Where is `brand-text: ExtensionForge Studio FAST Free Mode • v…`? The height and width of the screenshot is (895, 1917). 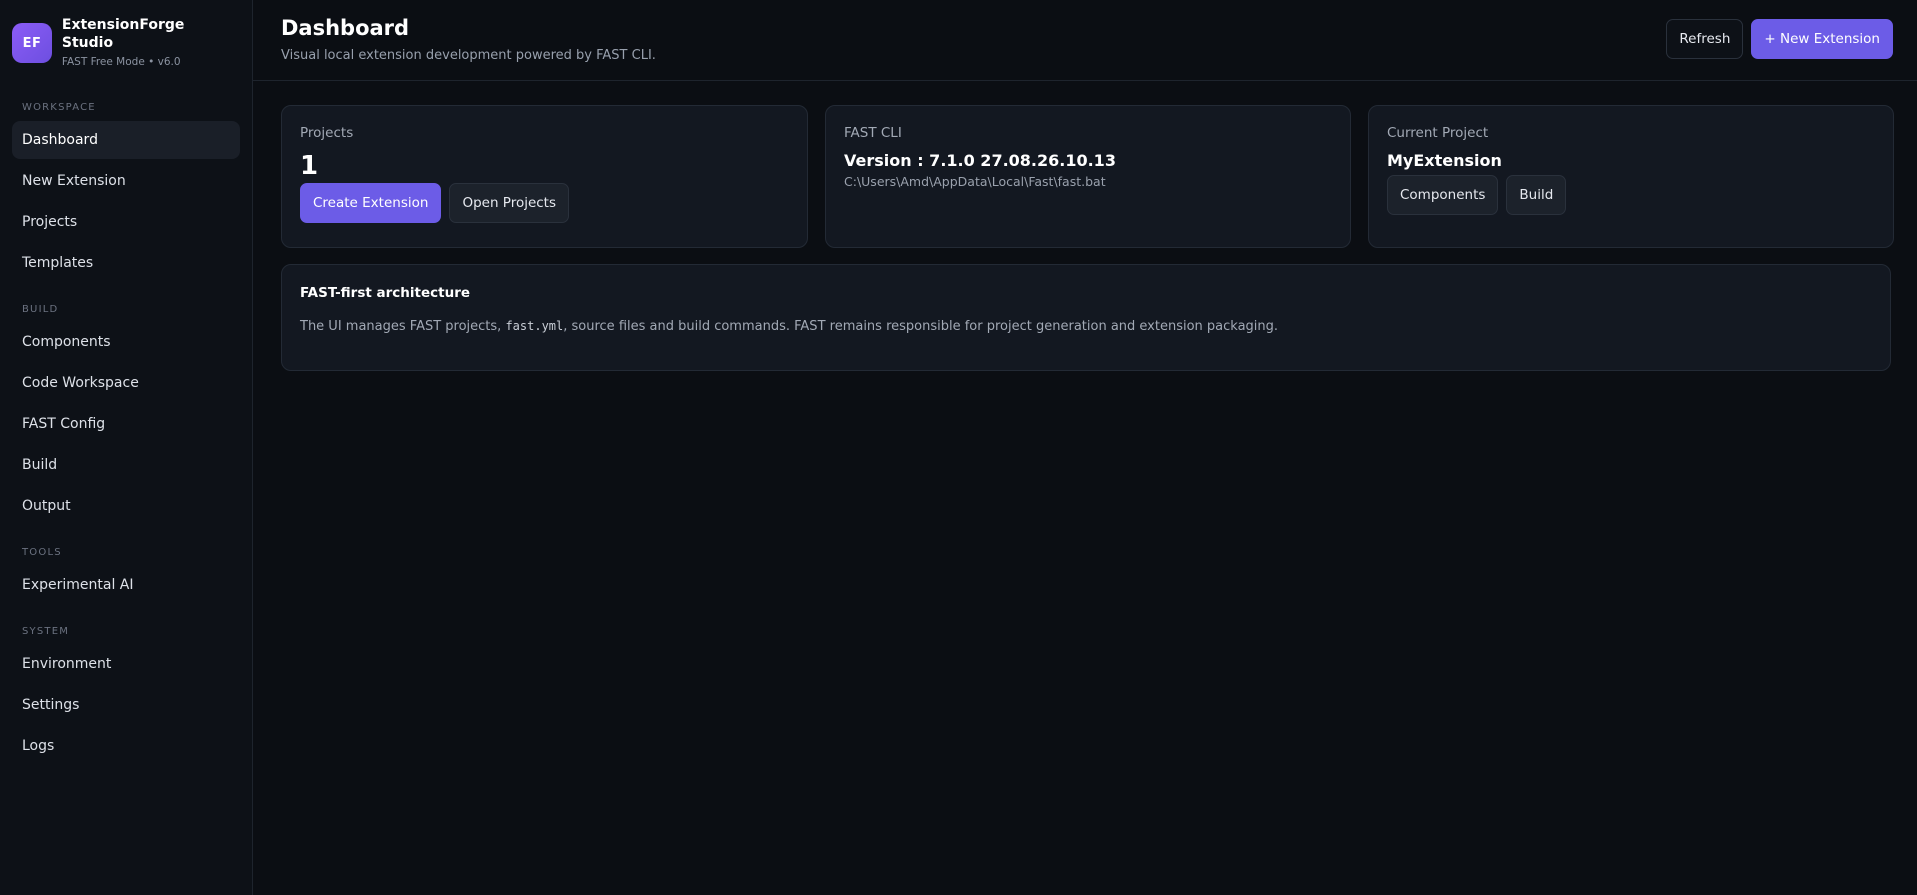 brand-text: ExtensionForge Studio FAST Free Mode • v… is located at coordinates (151, 43).